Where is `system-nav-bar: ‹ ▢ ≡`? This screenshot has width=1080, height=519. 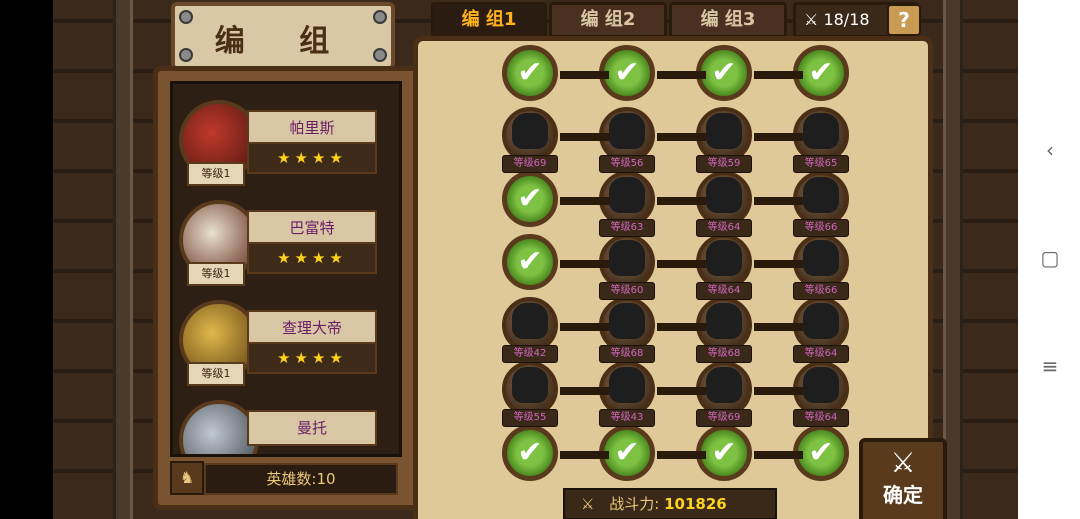
system-nav-bar: ‹ ▢ ≡ is located at coordinates (1049, 259).